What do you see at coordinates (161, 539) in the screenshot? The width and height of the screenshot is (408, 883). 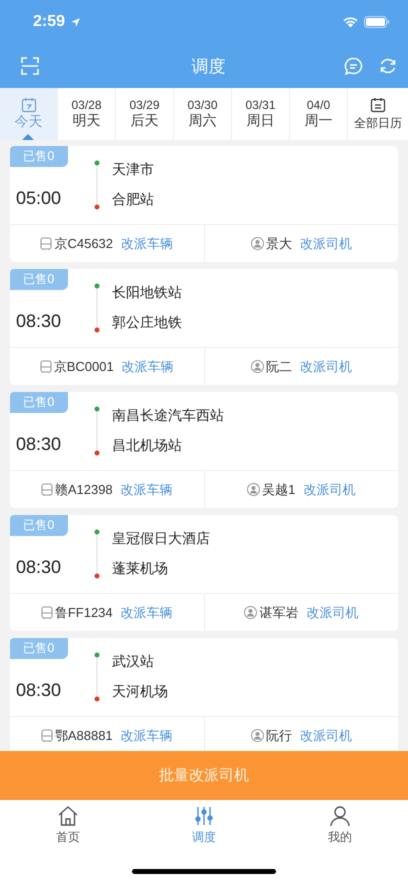 I see `origin-stop: 皇冠假日大酒店` at bounding box center [161, 539].